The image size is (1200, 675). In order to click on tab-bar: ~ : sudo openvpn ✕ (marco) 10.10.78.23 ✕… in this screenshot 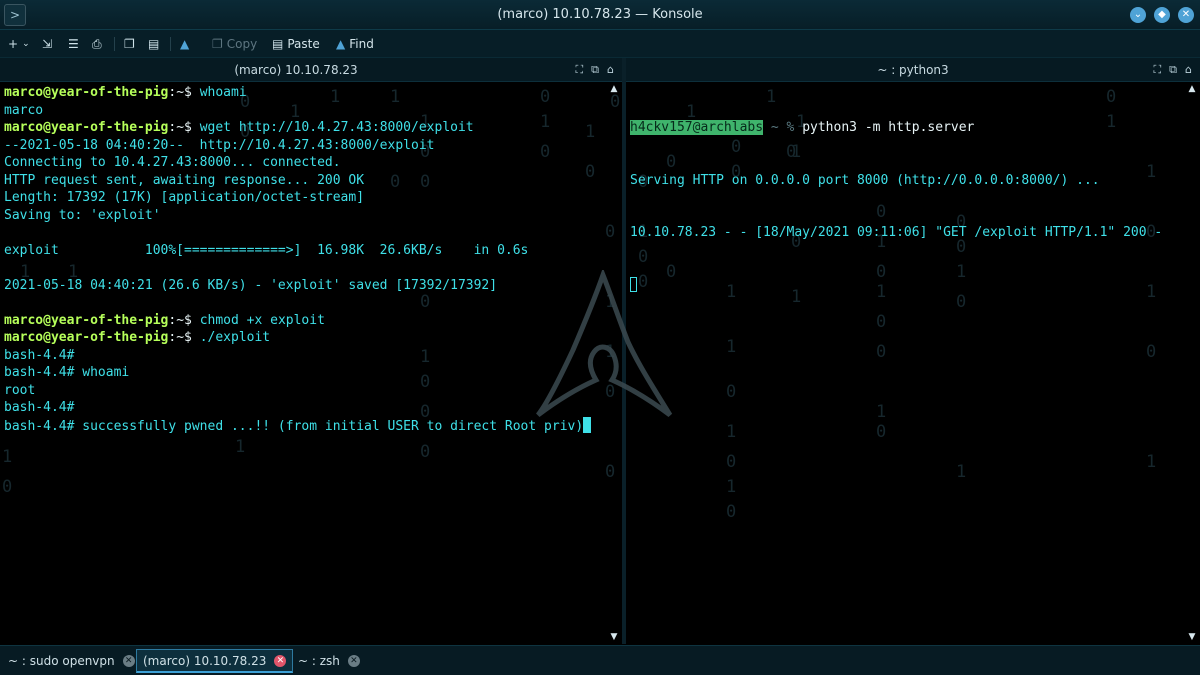, I will do `click(600, 660)`.